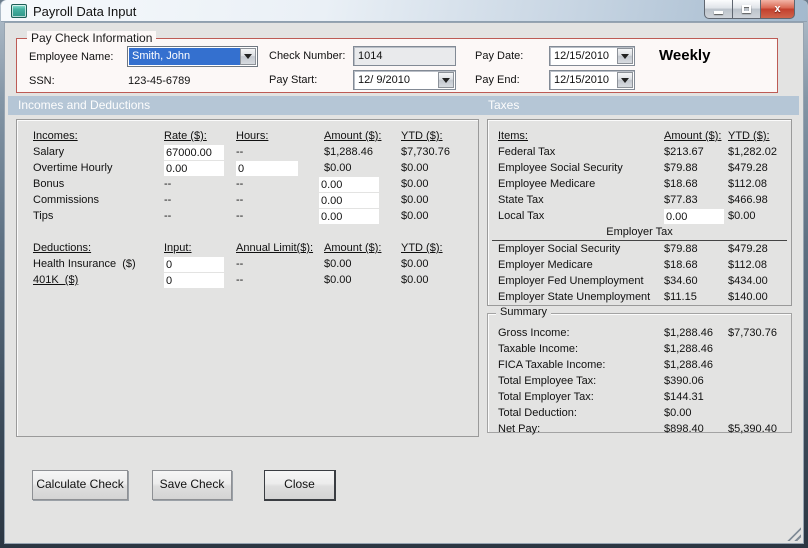  What do you see at coordinates (84, 105) in the screenshot?
I see `incomes-deductions-header: Incomes and Deductions` at bounding box center [84, 105].